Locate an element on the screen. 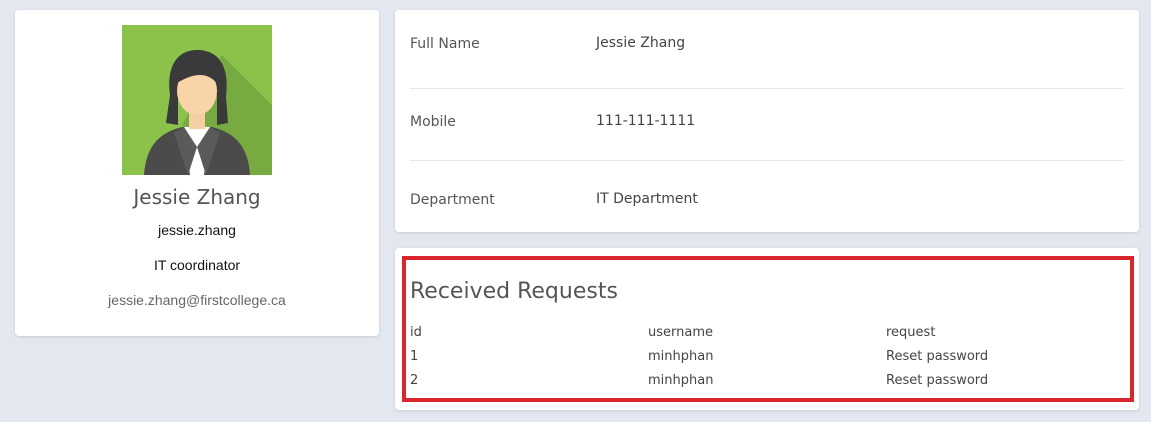 This screenshot has width=1151, height=422. detail-row-mobile: Mobile 111-111-1111 is located at coordinates (767, 121).